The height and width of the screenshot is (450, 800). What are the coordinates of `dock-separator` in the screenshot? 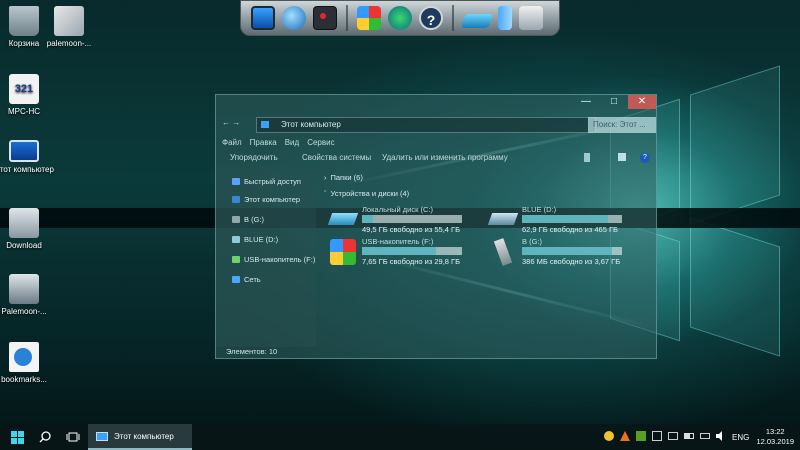 It's located at (453, 18).